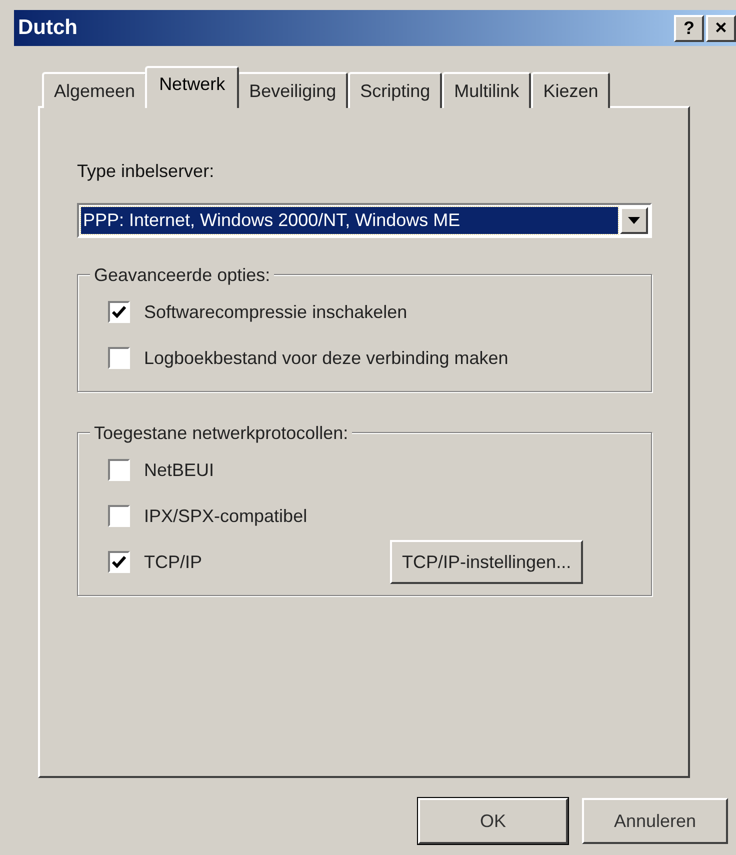 The height and width of the screenshot is (855, 736). I want to click on tab: Beveiliging, so click(292, 90).